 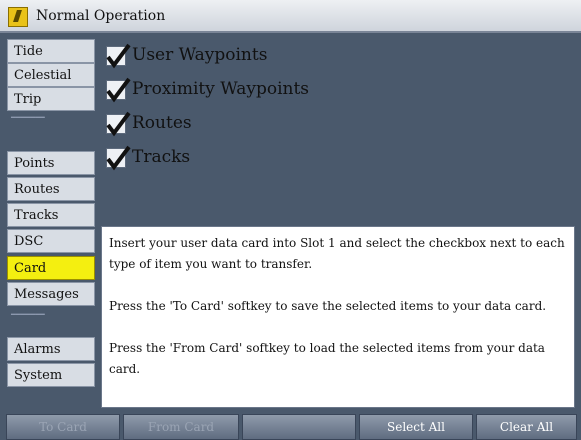 I want to click on from-card-softkey: From Card, so click(x=181, y=427).